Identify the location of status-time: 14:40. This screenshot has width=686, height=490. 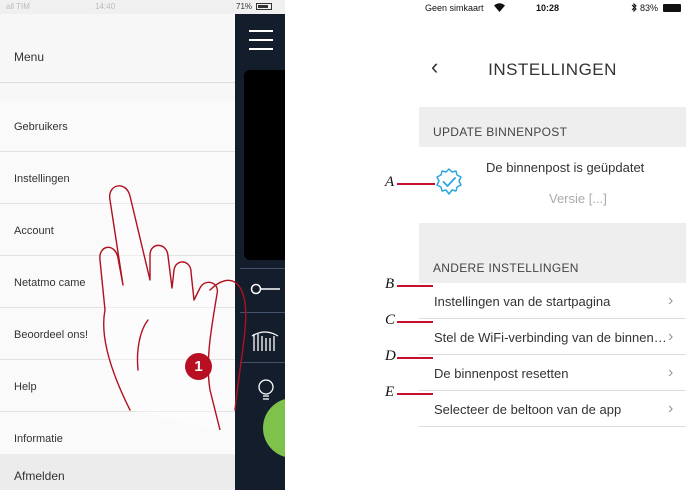
(105, 6).